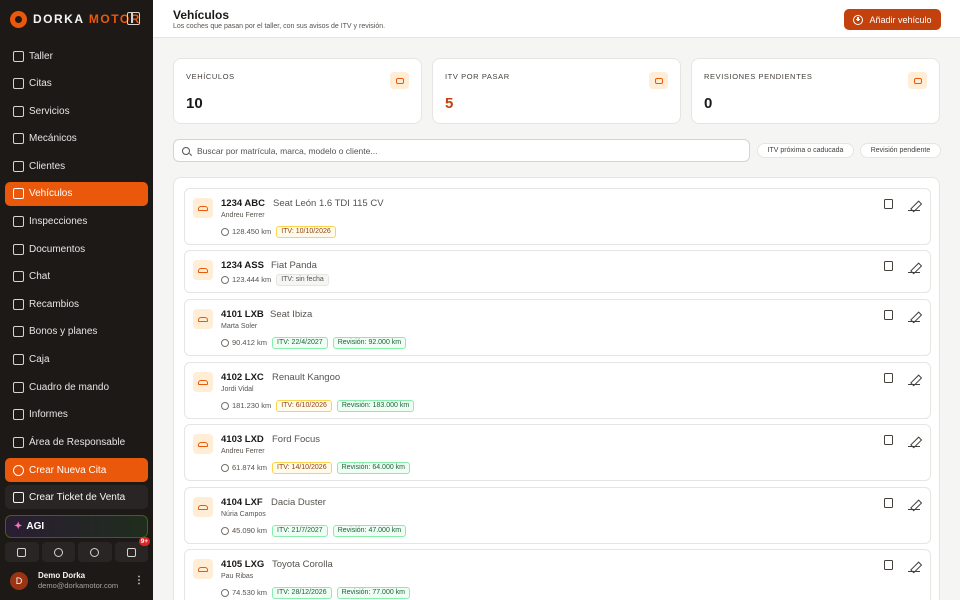 This screenshot has height=600, width=960. Describe the element at coordinates (477, 76) in the screenshot. I see `stat-label: ITV POR PASAR` at that location.